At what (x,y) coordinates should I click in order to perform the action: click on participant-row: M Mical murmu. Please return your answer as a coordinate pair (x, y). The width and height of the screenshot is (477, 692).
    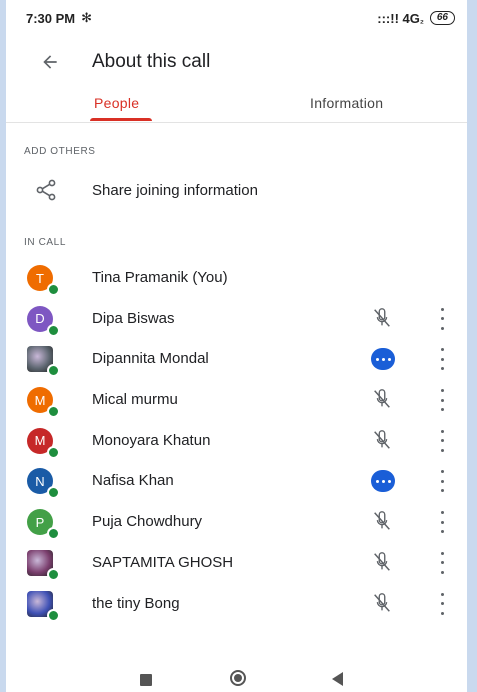
    Looking at the image, I should click on (236, 400).